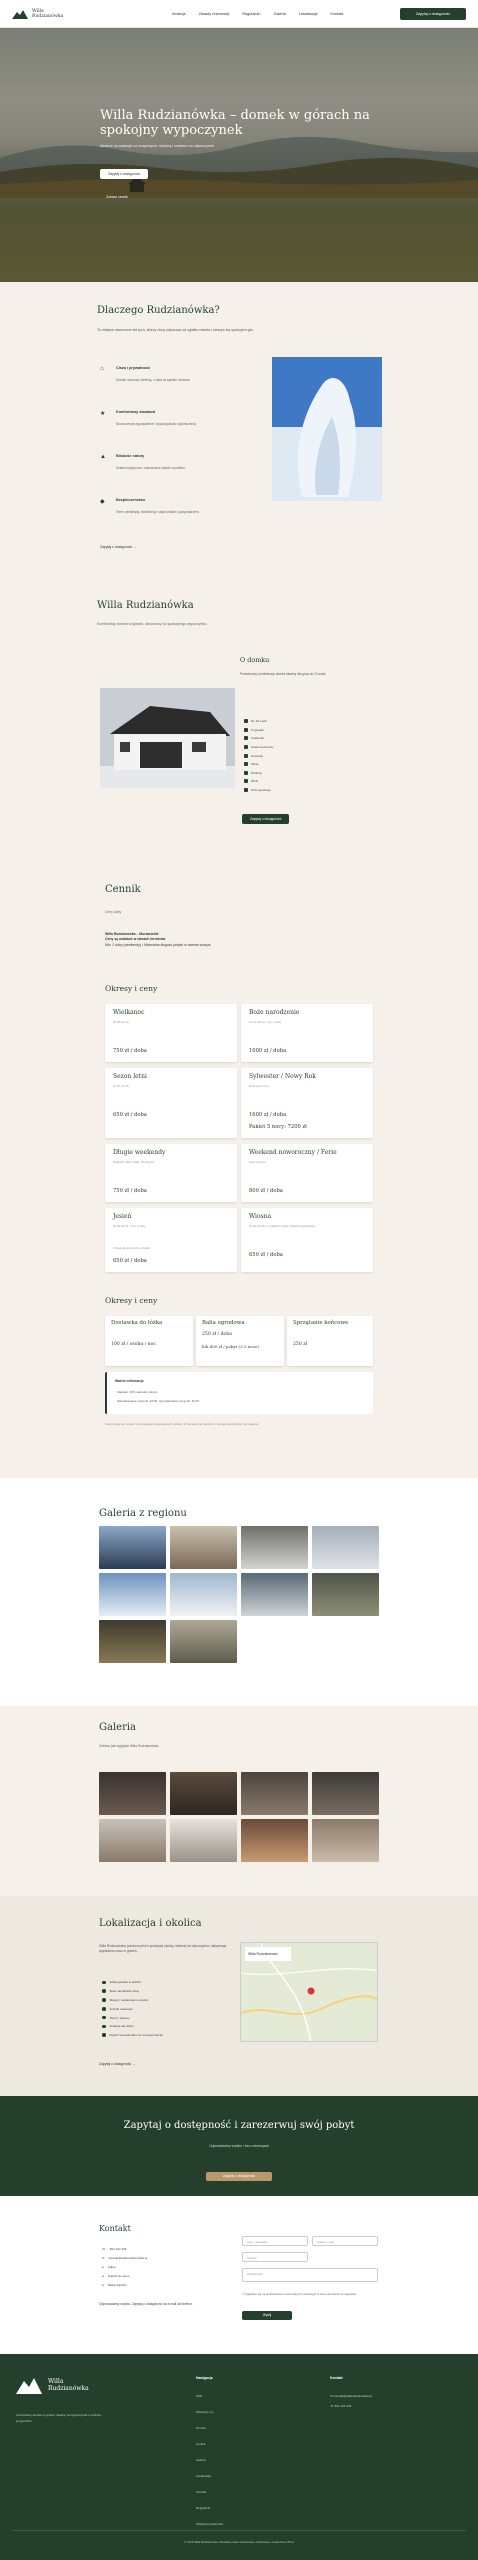  I want to click on hero-primary-button: Zapytaj o dostępność, so click(124, 174).